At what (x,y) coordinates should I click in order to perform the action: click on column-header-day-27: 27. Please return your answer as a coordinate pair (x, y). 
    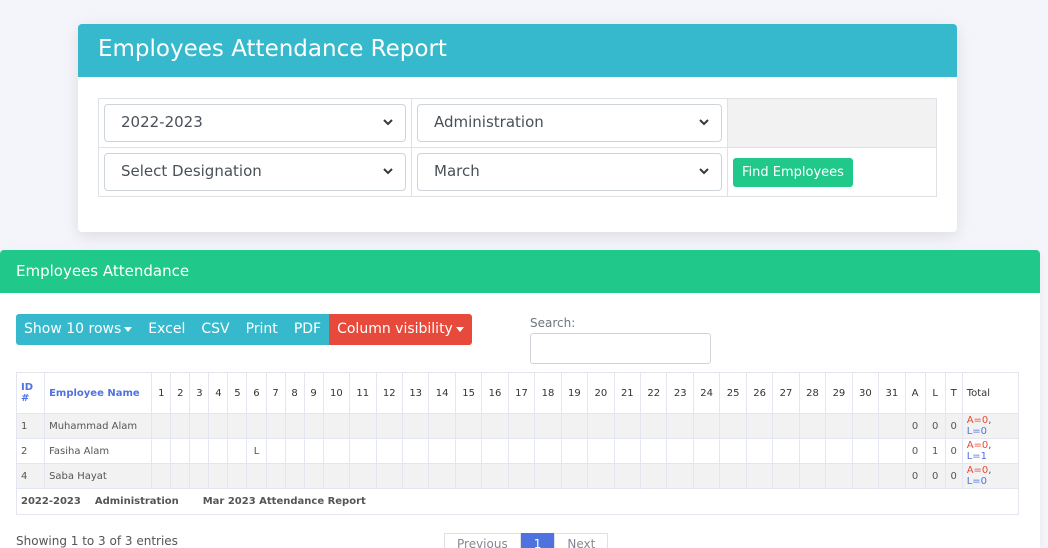
    Looking at the image, I should click on (786, 393).